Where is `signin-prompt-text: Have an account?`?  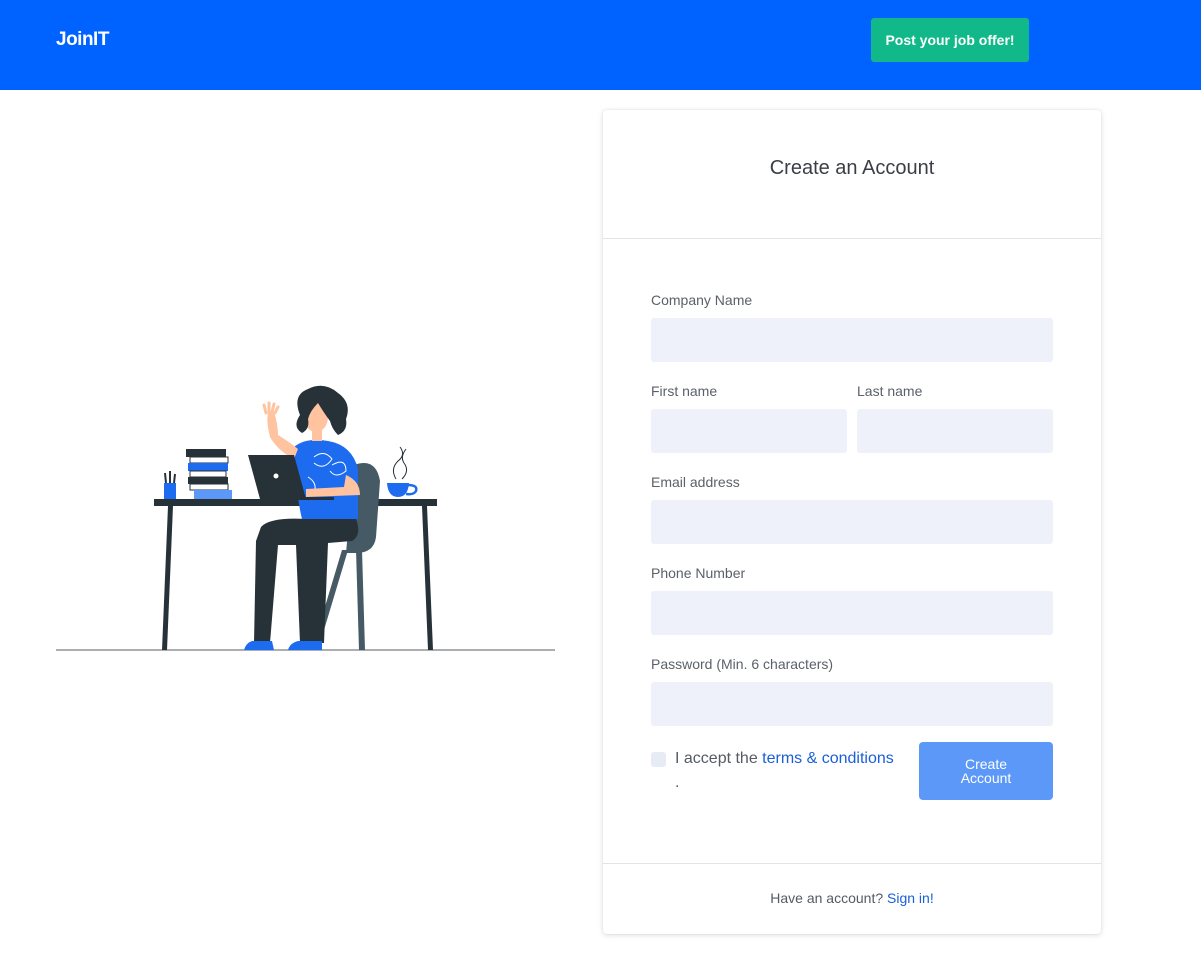
signin-prompt-text: Have an account? is located at coordinates (827, 898).